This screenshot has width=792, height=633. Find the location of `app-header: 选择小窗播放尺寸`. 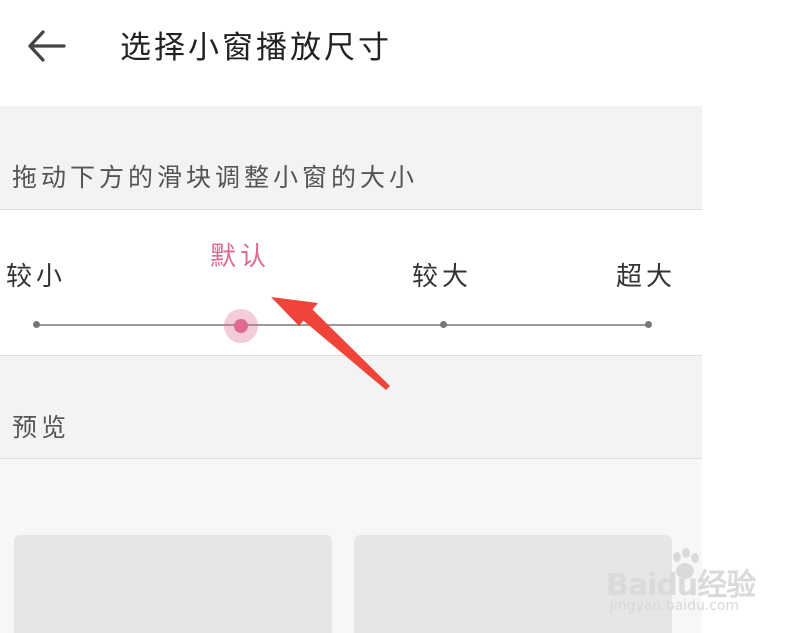

app-header: 选择小窗播放尺寸 is located at coordinates (351, 53).